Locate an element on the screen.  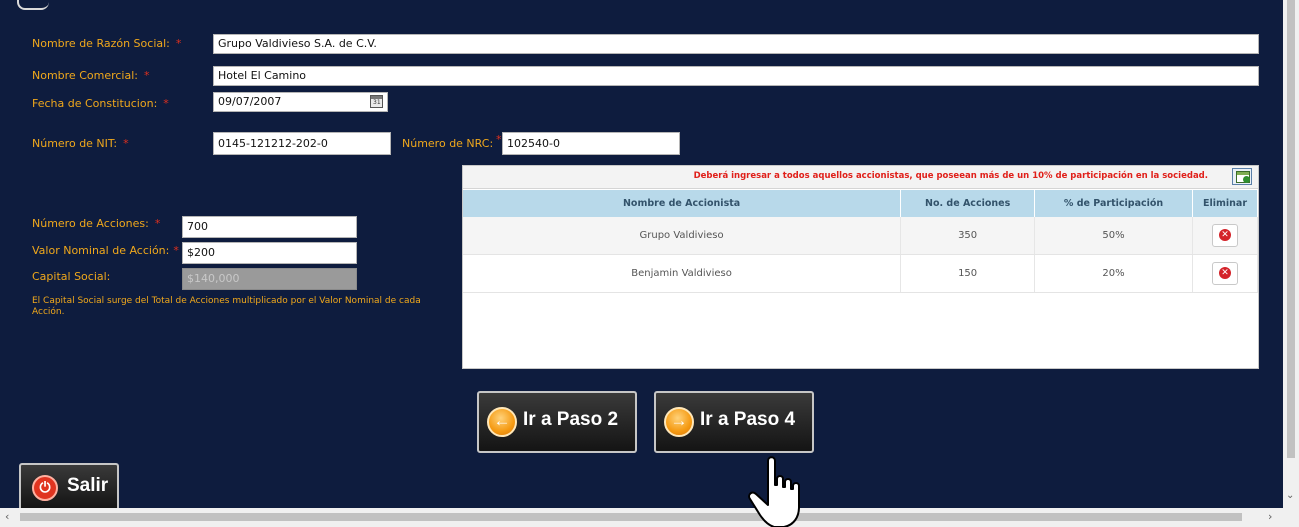
horizontal-scrollbar: ‹ › is located at coordinates (641, 517).